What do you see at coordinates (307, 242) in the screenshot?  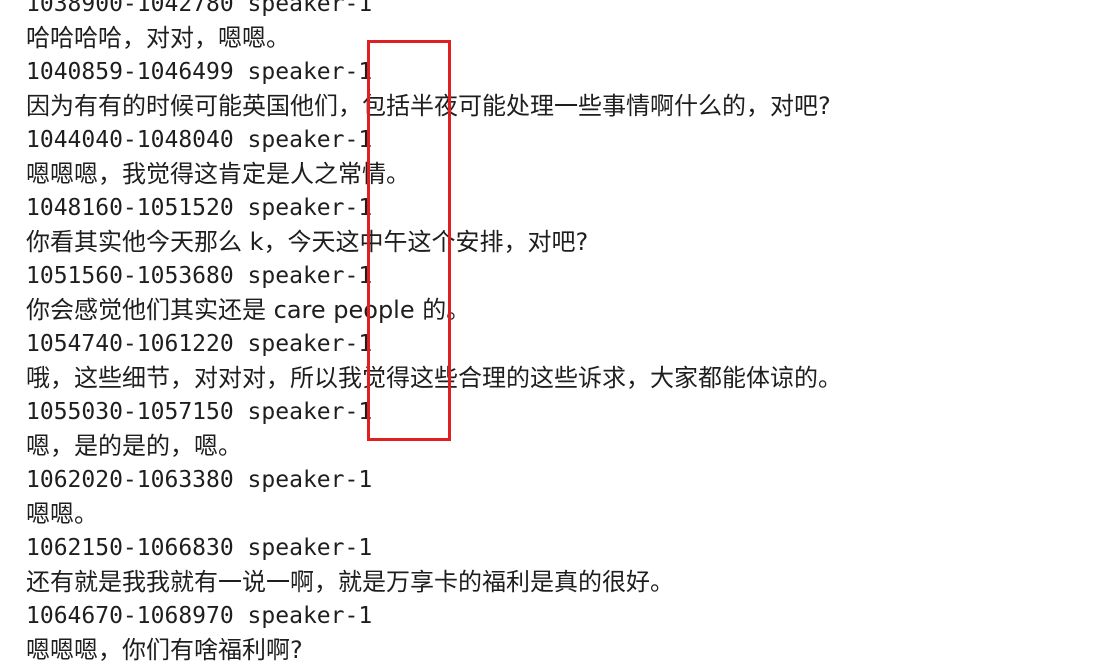 I see `segment-text: 你看其实他今天那么 k，今天这中午这个安排，对吧?` at bounding box center [307, 242].